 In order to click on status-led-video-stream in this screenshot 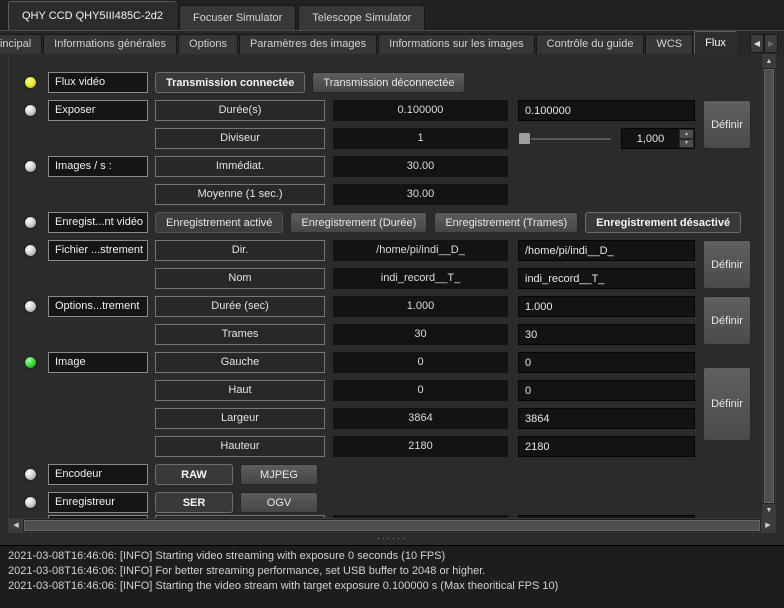, I will do `click(30, 82)`.